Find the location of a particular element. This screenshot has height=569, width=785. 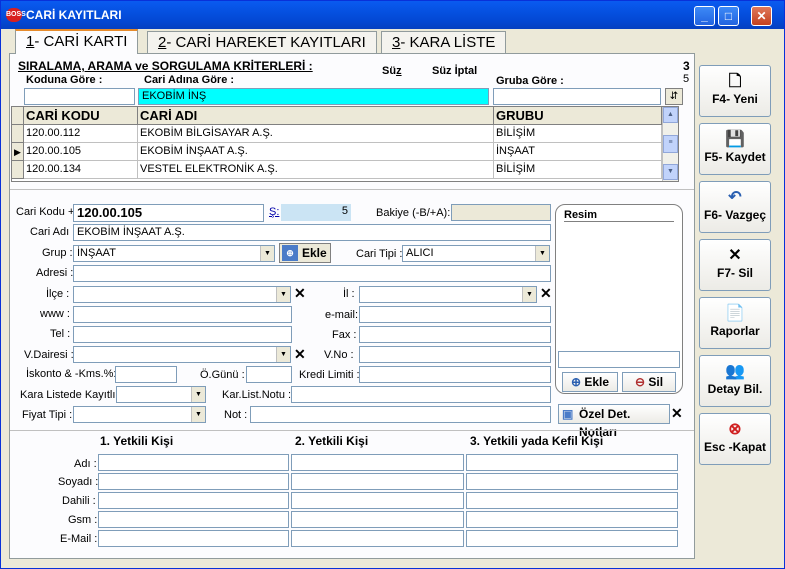

filter-cancel-button: Süz İptal is located at coordinates (454, 71).